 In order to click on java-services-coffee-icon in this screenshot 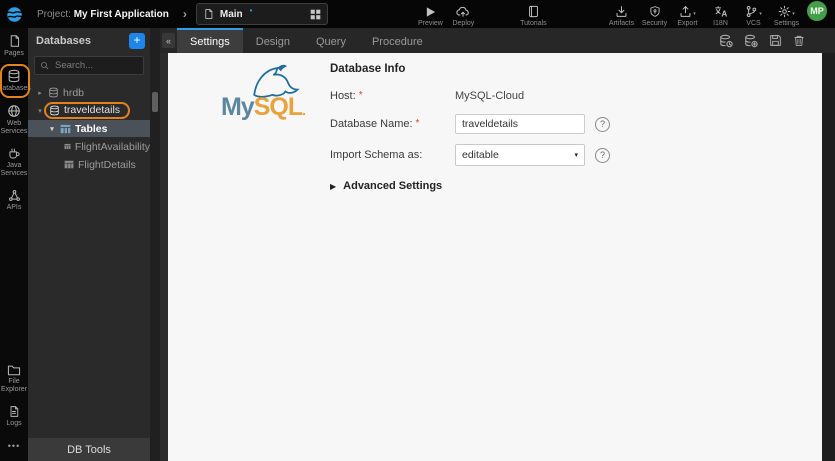, I will do `click(14, 153)`.